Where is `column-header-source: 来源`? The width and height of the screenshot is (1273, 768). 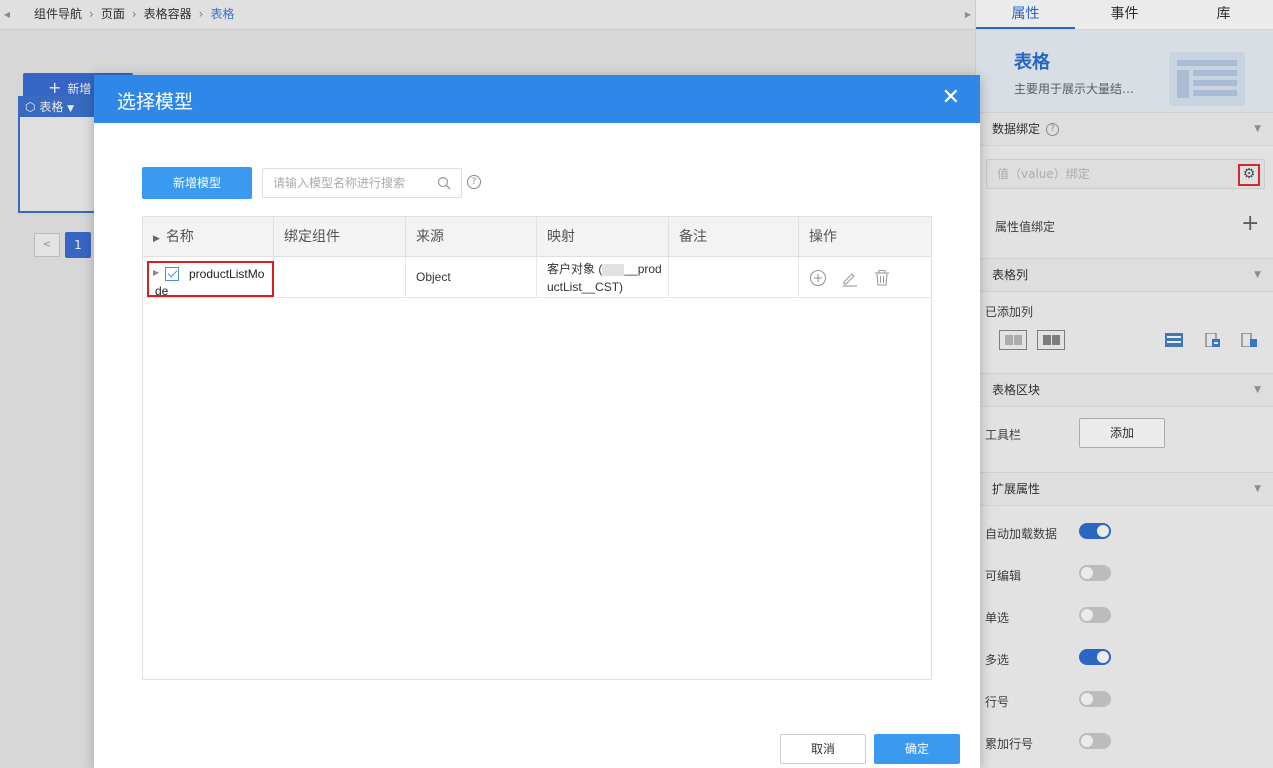
column-header-source: 来源 is located at coordinates (471, 237).